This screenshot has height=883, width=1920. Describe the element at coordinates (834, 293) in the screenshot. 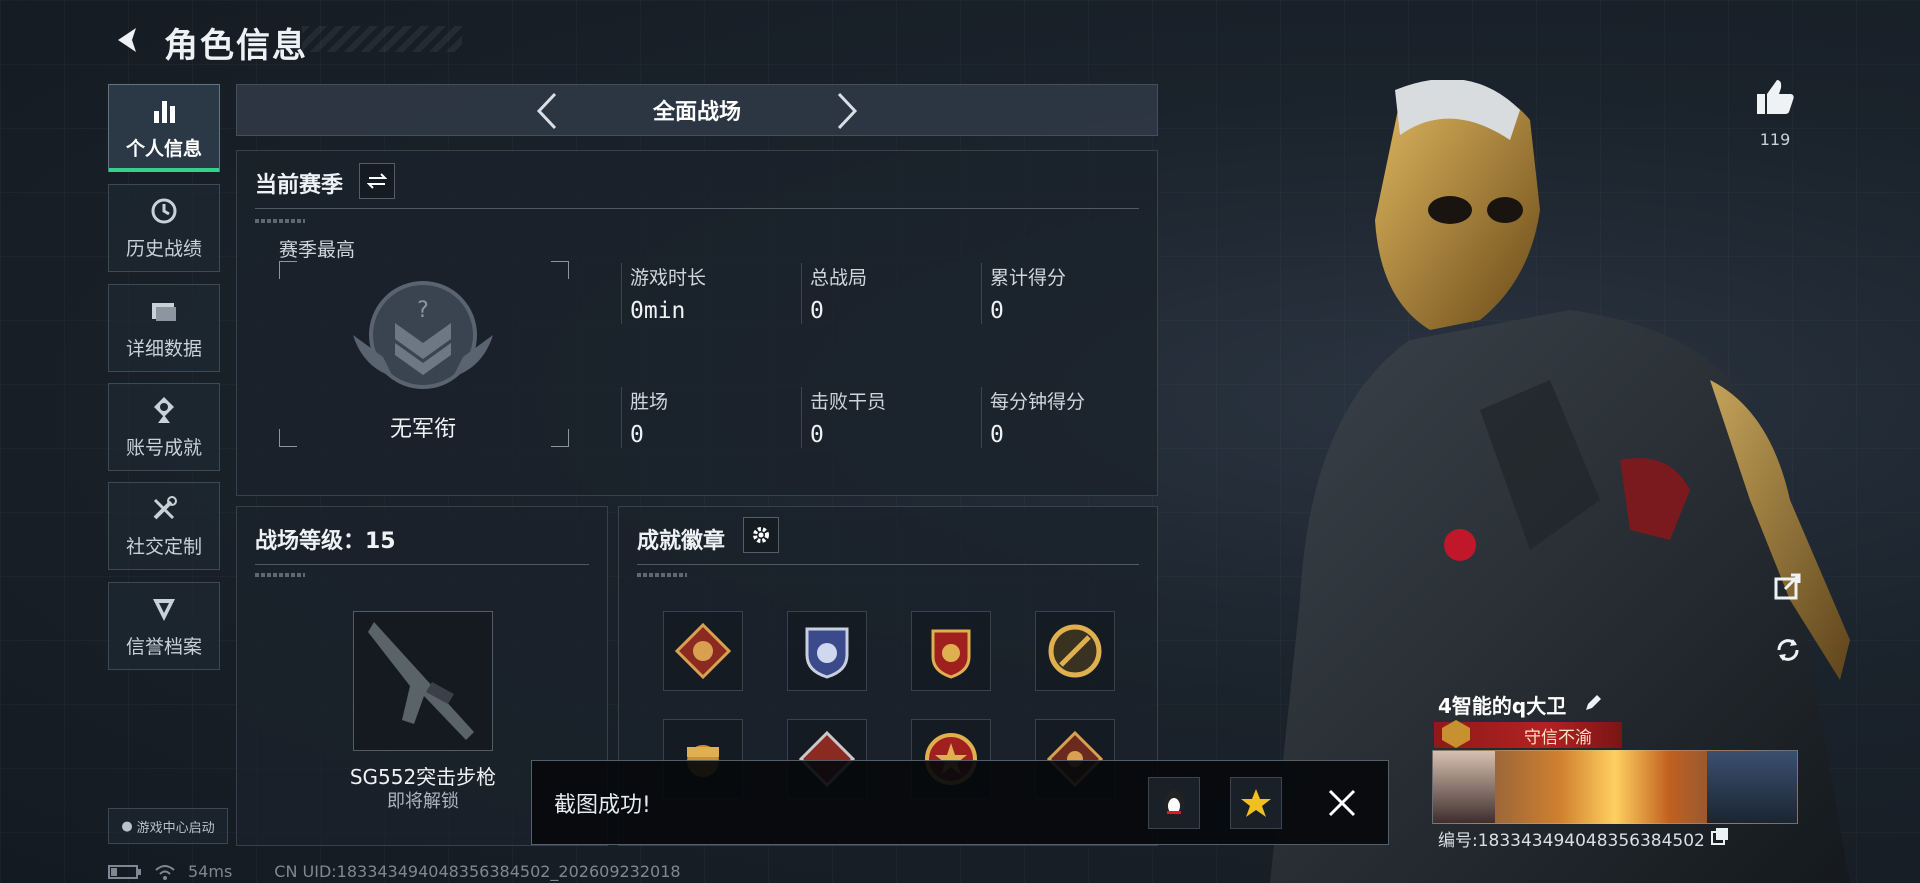

I see `stat-total-matches: 总战局 0` at that location.